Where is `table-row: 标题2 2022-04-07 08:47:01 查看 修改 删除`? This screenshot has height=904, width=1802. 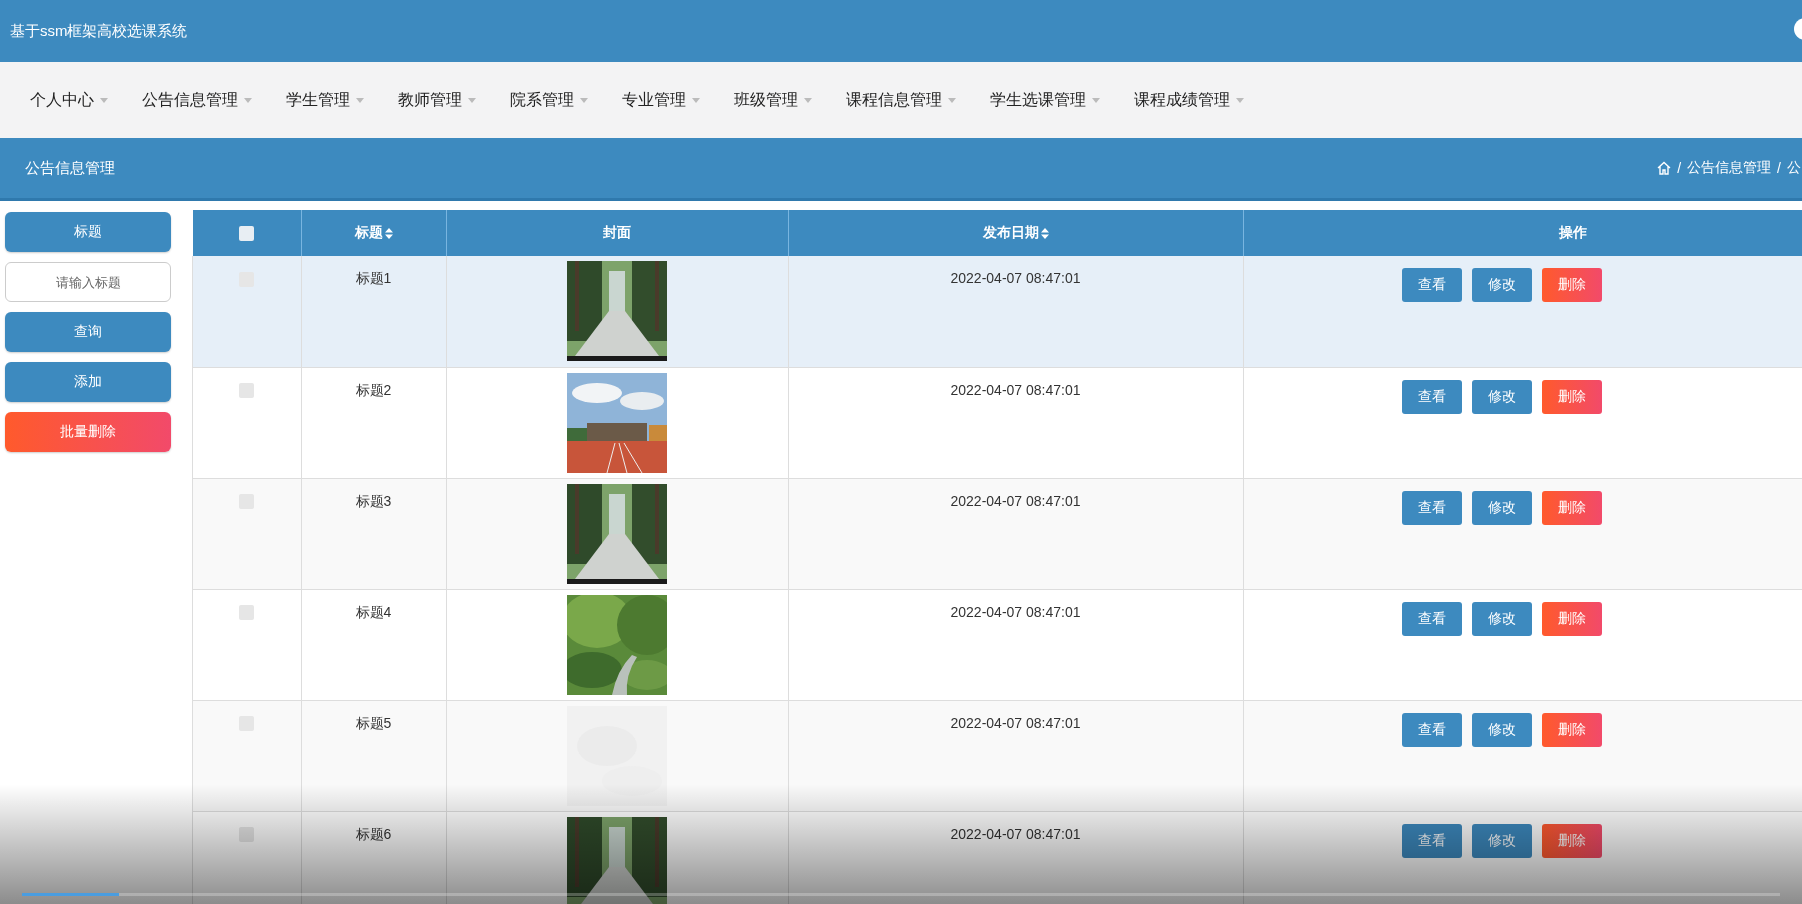
table-row: 标题2 2022-04-07 08:47:01 查看 修改 删除 is located at coordinates (997, 422).